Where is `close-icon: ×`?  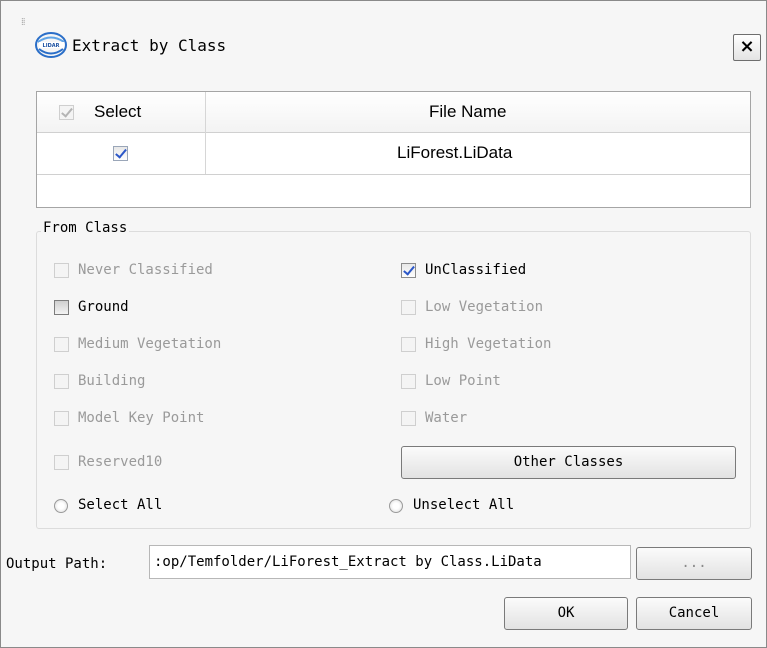 close-icon: × is located at coordinates (747, 46).